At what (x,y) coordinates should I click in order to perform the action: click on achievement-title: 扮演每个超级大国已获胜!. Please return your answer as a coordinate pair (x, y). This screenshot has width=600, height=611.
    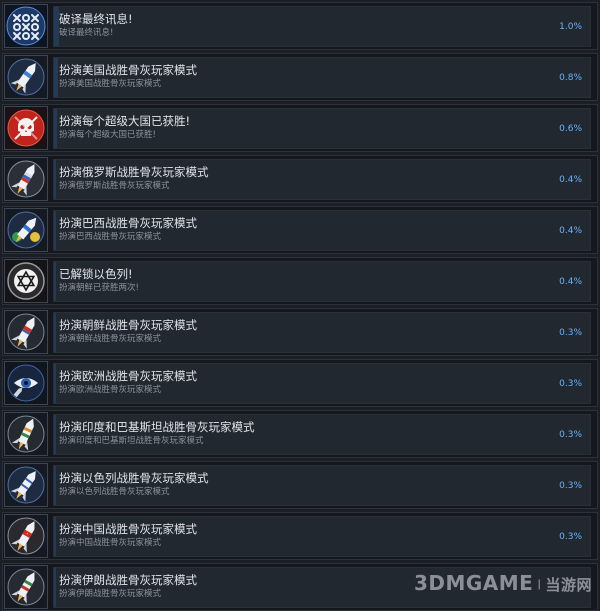
    Looking at the image, I should click on (125, 121).